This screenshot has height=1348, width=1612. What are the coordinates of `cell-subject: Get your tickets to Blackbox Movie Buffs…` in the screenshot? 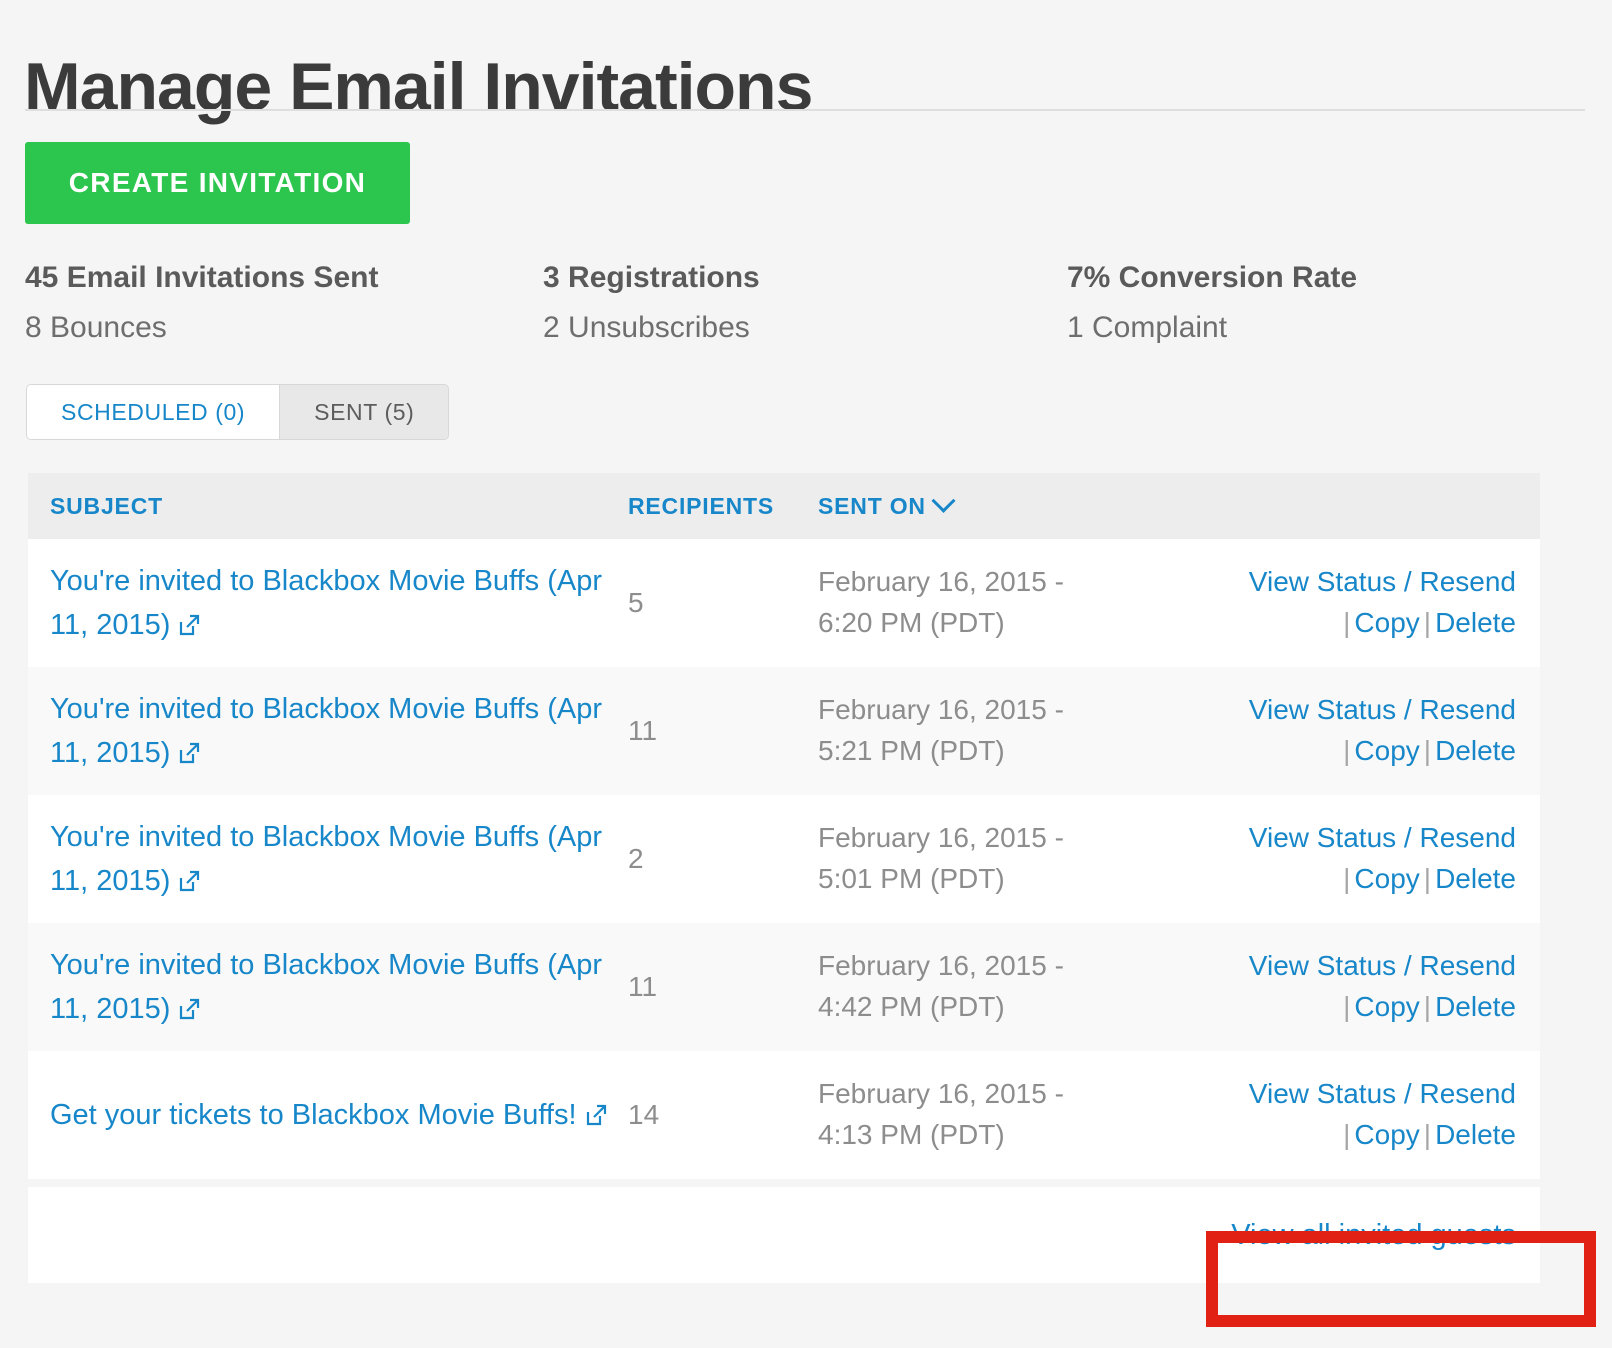 It's located at (328, 1115).